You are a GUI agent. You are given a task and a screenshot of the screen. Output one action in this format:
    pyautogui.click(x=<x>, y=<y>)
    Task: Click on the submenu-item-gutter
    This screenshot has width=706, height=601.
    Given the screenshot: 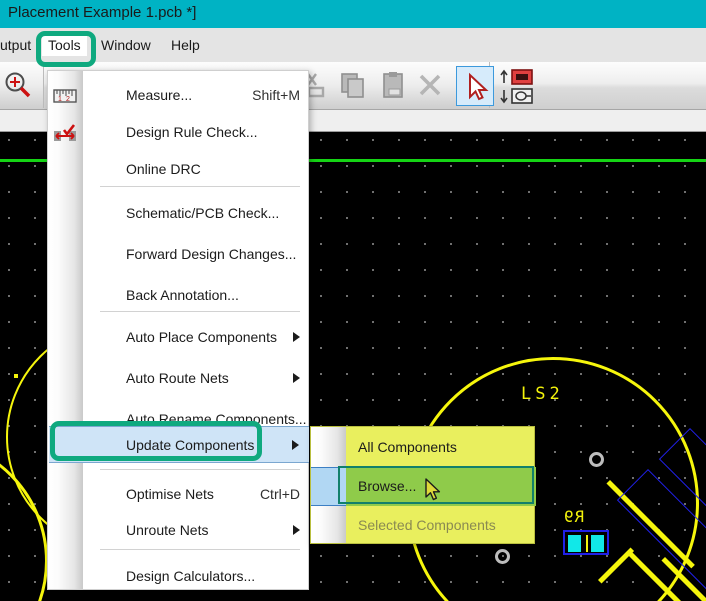 What is the action you would take?
    pyautogui.click(x=328, y=486)
    